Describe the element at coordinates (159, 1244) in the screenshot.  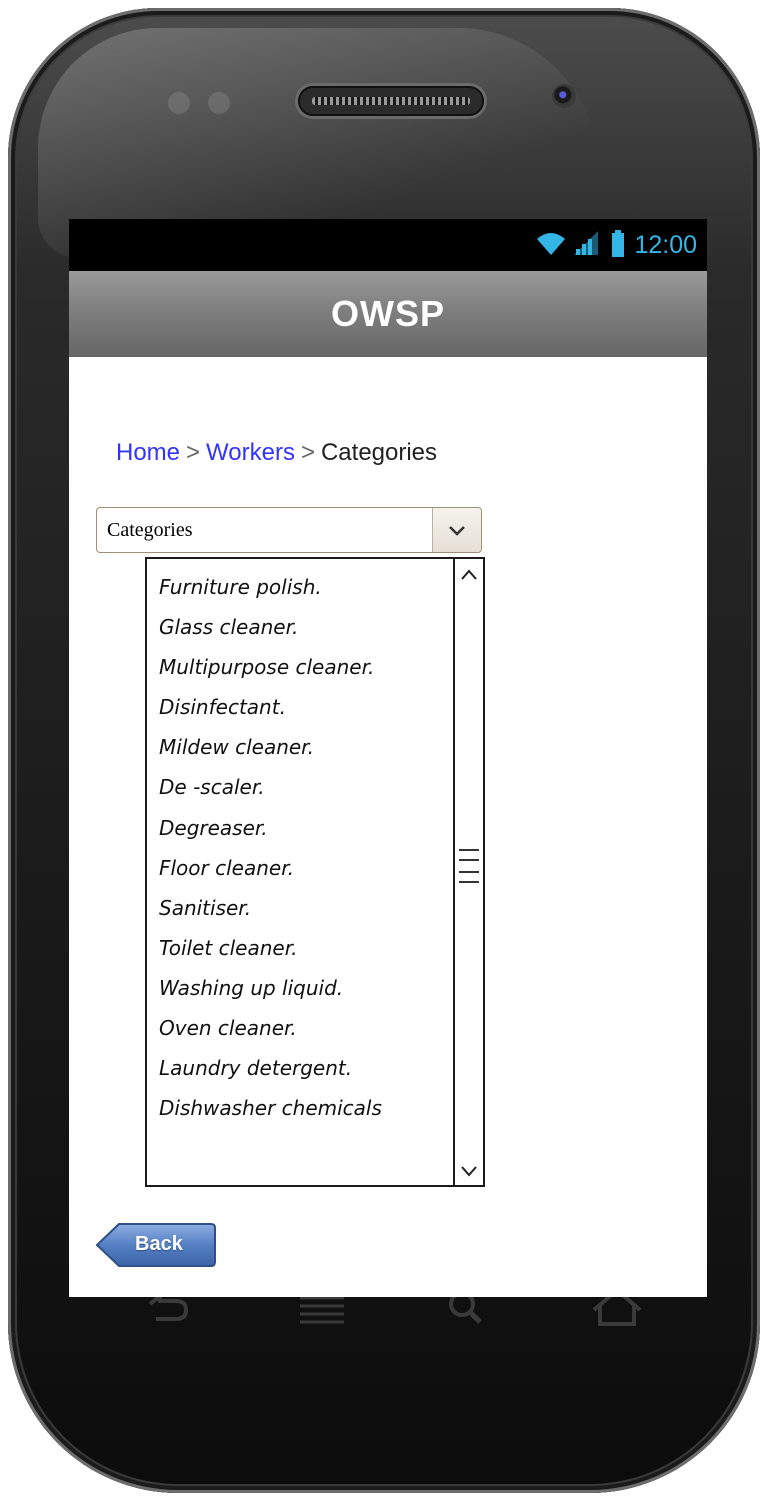
I see `back-button-label: Back` at that location.